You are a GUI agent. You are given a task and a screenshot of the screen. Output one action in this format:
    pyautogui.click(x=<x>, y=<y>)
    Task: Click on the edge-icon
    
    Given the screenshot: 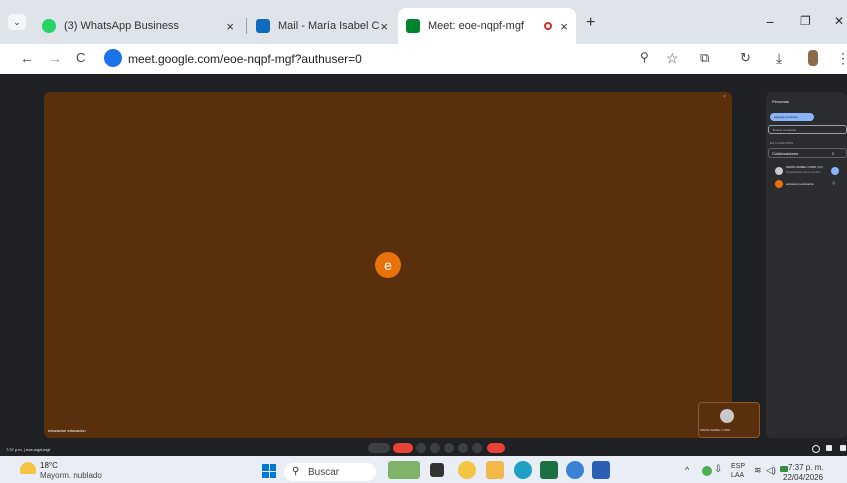 What is the action you would take?
    pyautogui.click(x=523, y=470)
    